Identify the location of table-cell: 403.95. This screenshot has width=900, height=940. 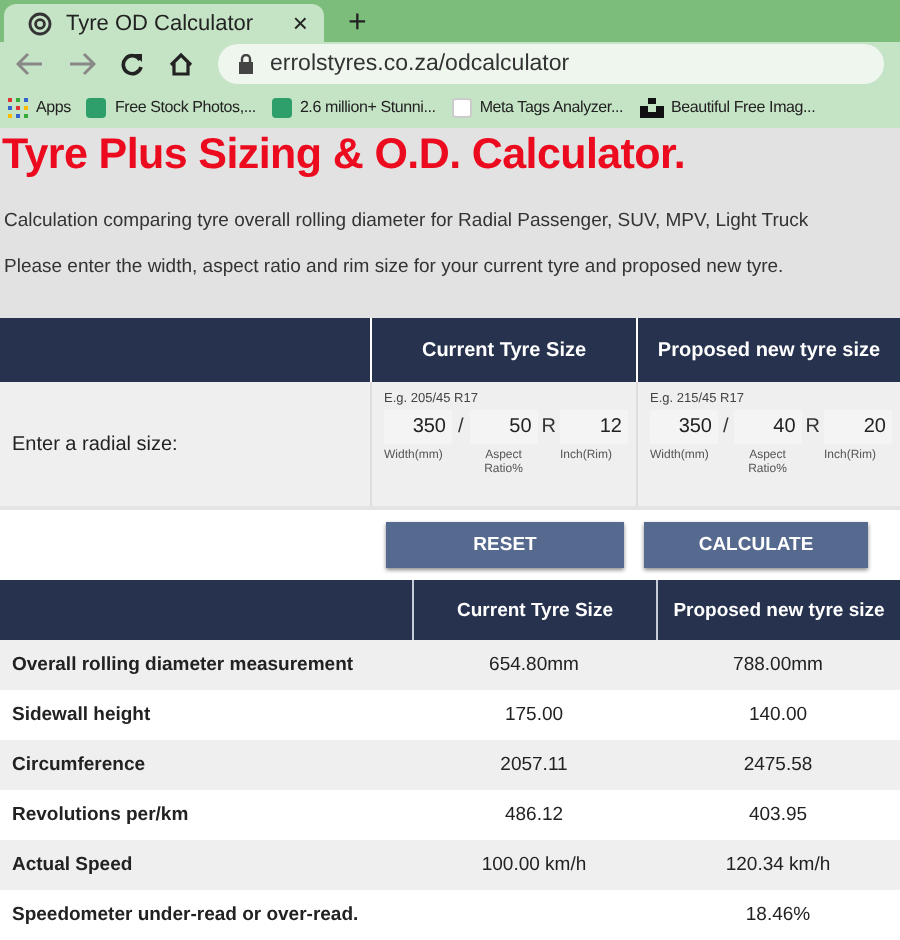
(778, 815).